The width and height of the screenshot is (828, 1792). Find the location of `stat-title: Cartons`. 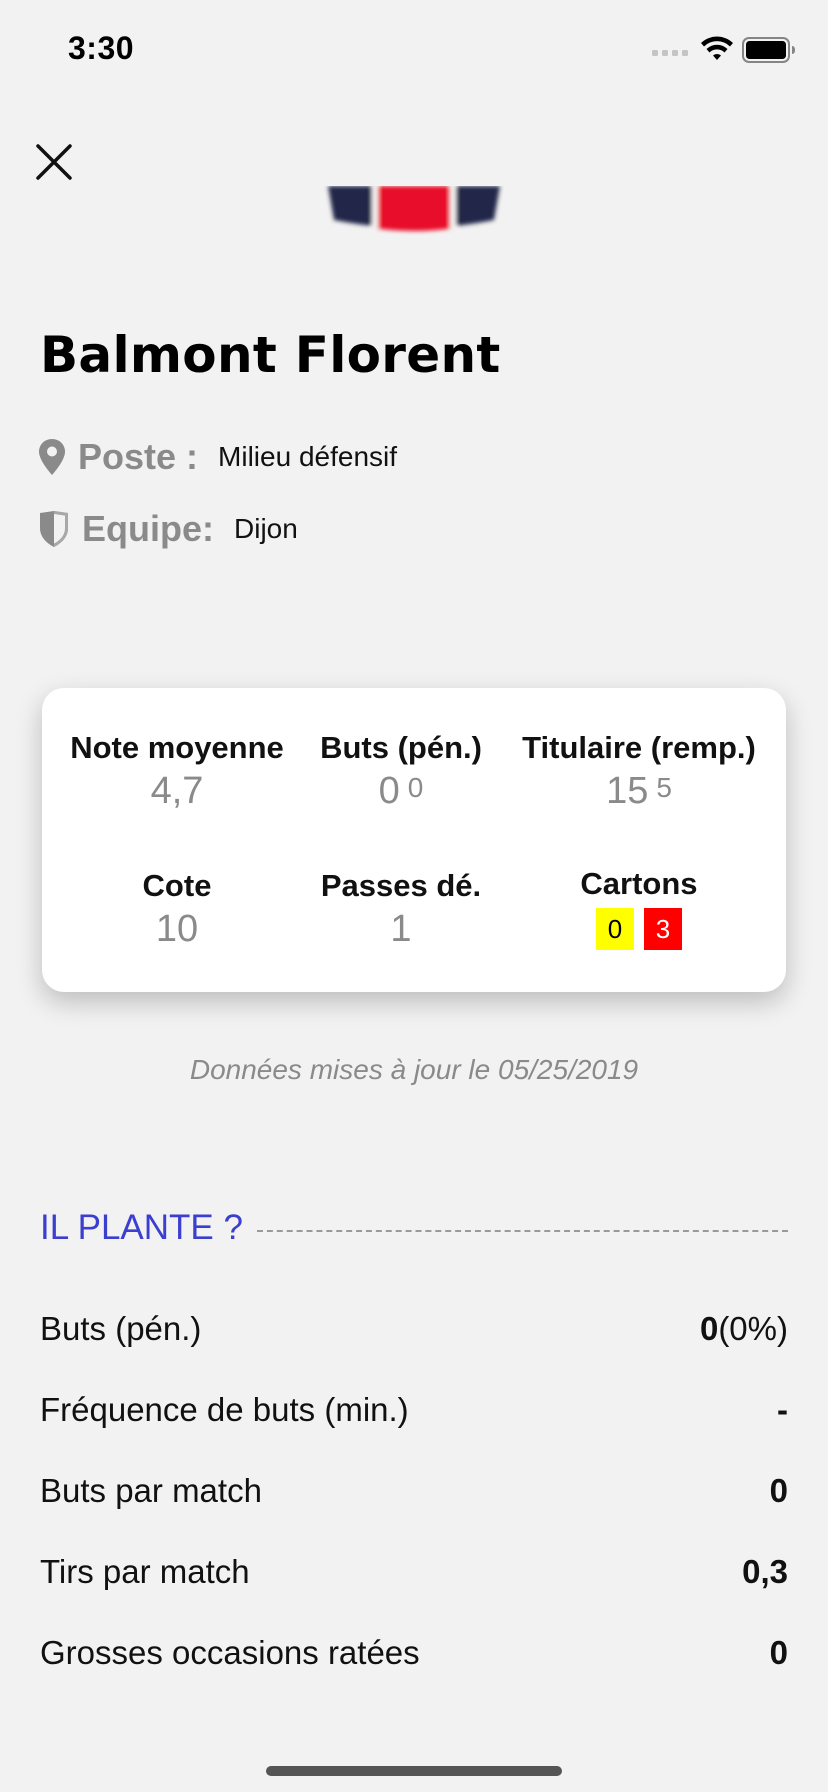

stat-title: Cartons is located at coordinates (639, 883).